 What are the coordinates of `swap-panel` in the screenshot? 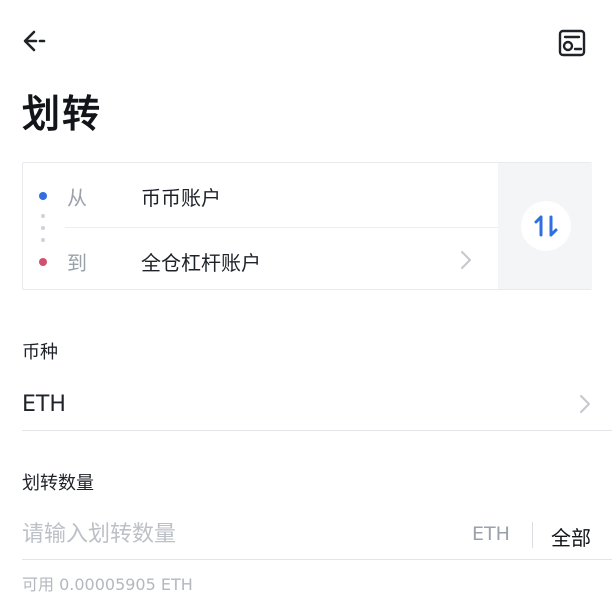 It's located at (545, 226).